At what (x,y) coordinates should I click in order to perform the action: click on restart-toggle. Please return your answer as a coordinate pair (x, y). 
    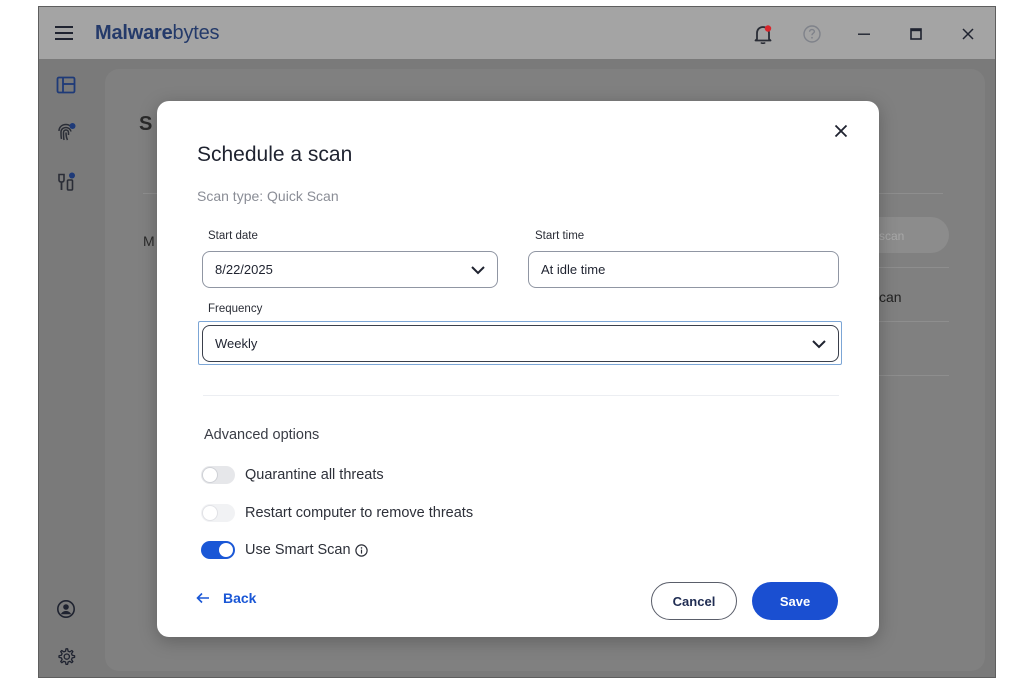
    Looking at the image, I should click on (218, 513).